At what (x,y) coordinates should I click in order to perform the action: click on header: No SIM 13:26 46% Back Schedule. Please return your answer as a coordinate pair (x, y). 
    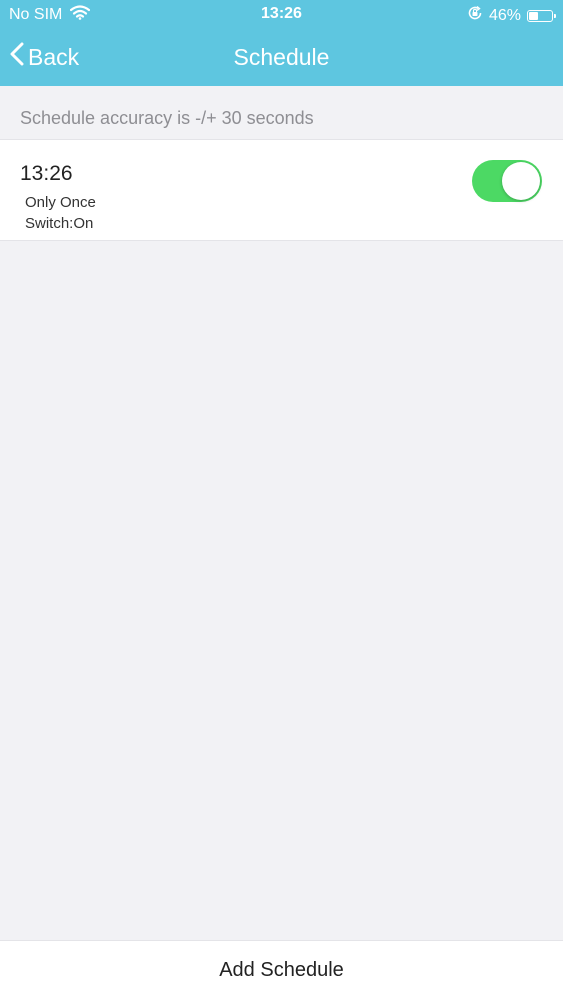
    Looking at the image, I should click on (281, 43).